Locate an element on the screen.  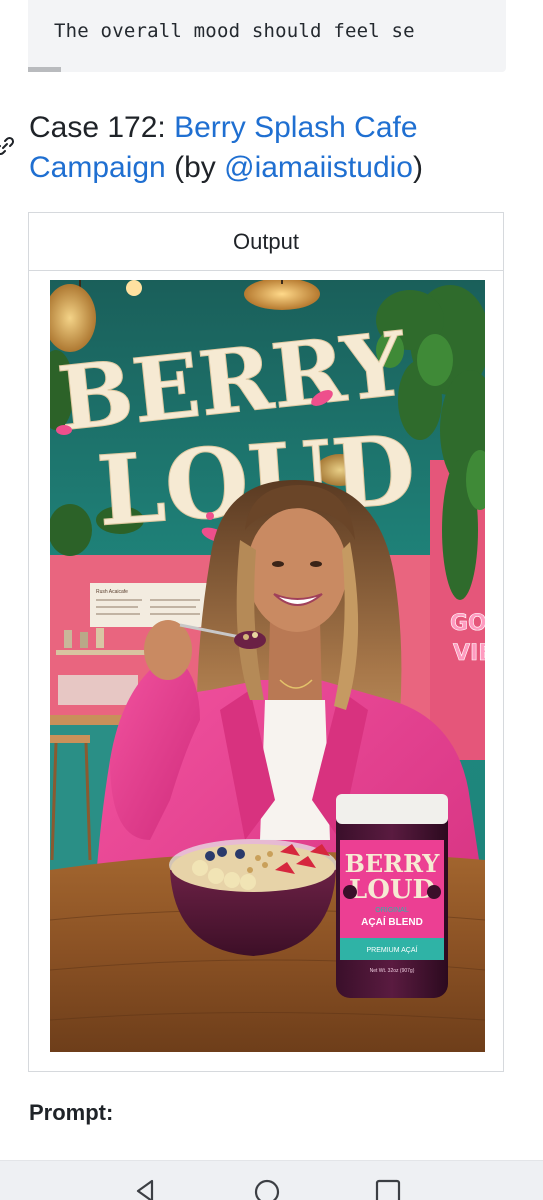
jar-tagline: PREMIUM AÇAÍ is located at coordinates (392, 949).